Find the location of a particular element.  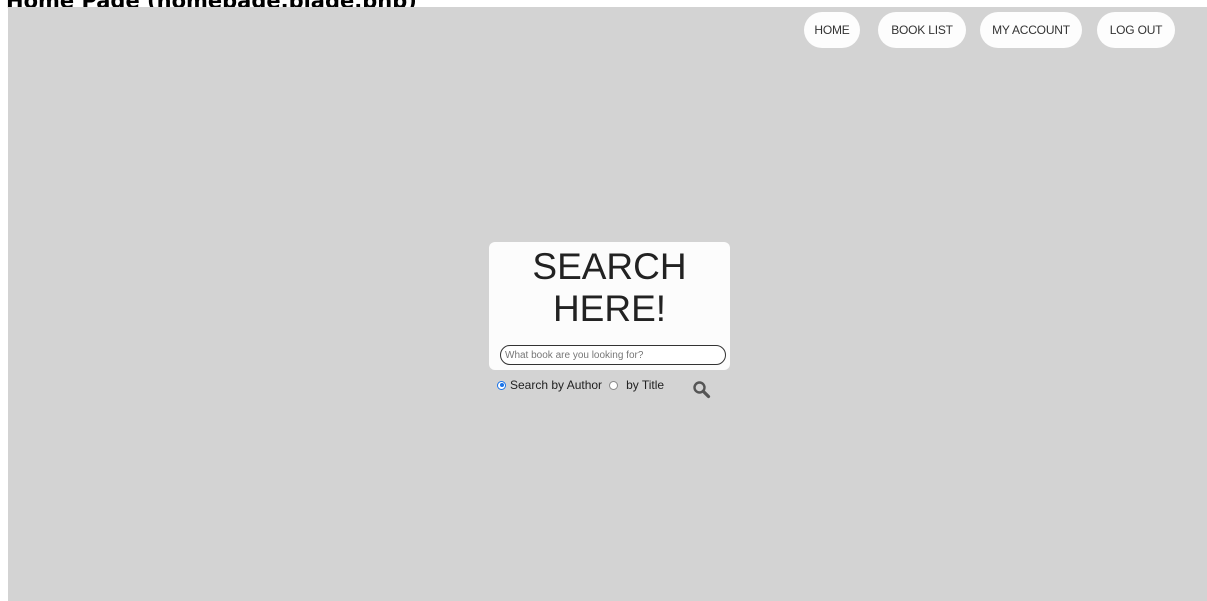

search-heading: SEARCH HERE! is located at coordinates (609, 288).